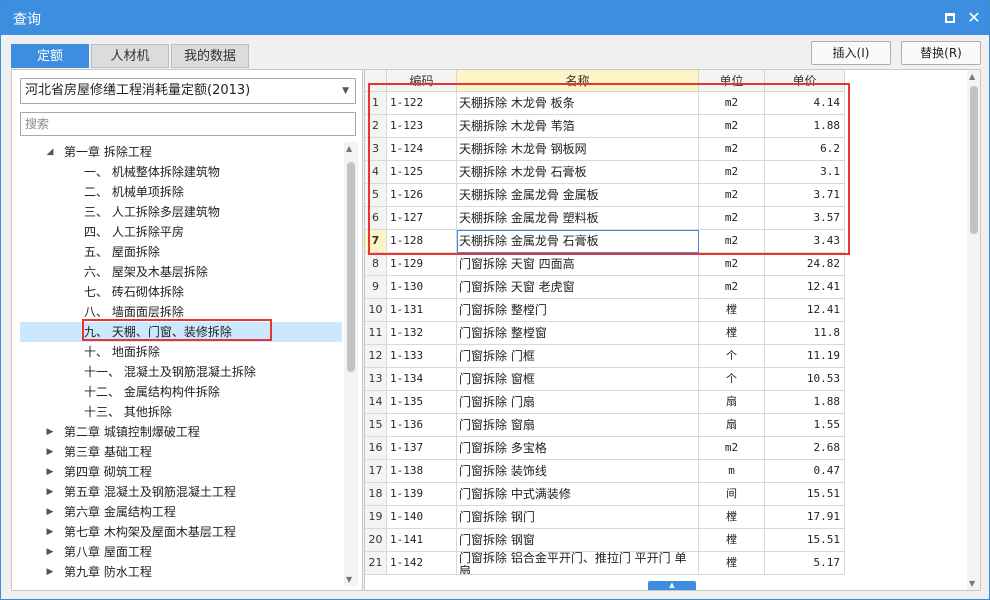 This screenshot has width=990, height=600. What do you see at coordinates (422, 310) in the screenshot?
I see `code-cell: 1-131` at bounding box center [422, 310].